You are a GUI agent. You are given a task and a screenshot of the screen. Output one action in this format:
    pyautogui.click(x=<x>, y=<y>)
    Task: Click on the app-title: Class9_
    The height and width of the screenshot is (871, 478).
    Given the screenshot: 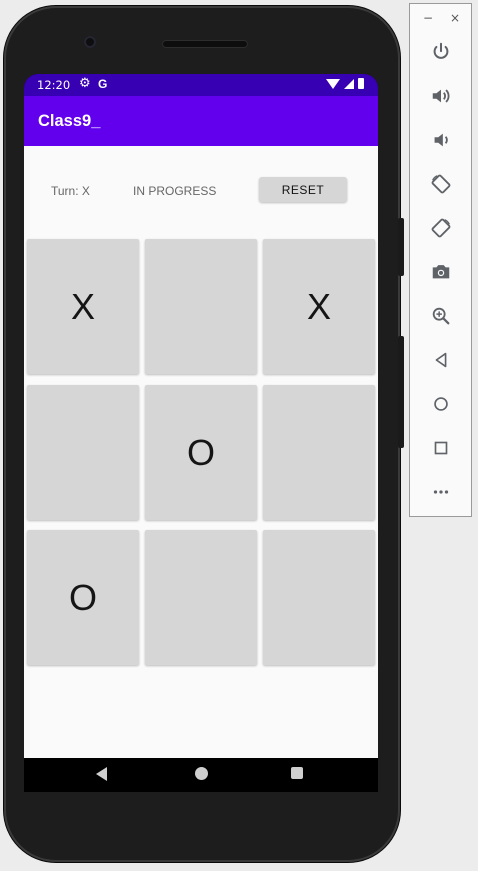 What is the action you would take?
    pyautogui.click(x=69, y=121)
    